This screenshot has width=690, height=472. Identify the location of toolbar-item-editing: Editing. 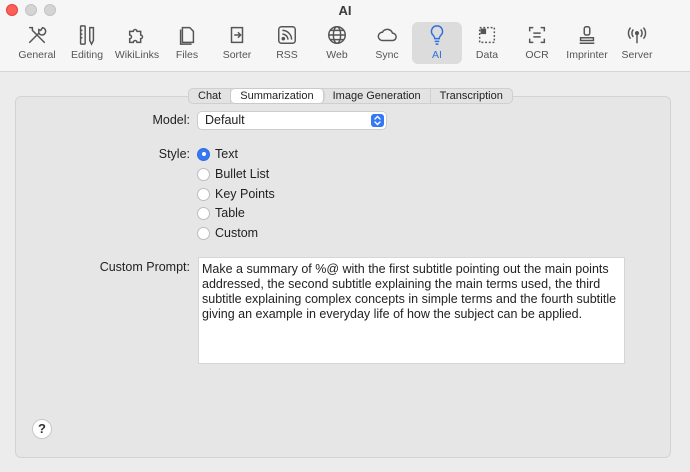
(87, 43).